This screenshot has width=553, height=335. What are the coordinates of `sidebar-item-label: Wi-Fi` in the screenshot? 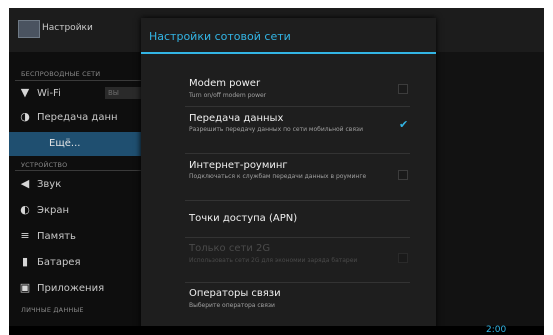 It's located at (49, 93).